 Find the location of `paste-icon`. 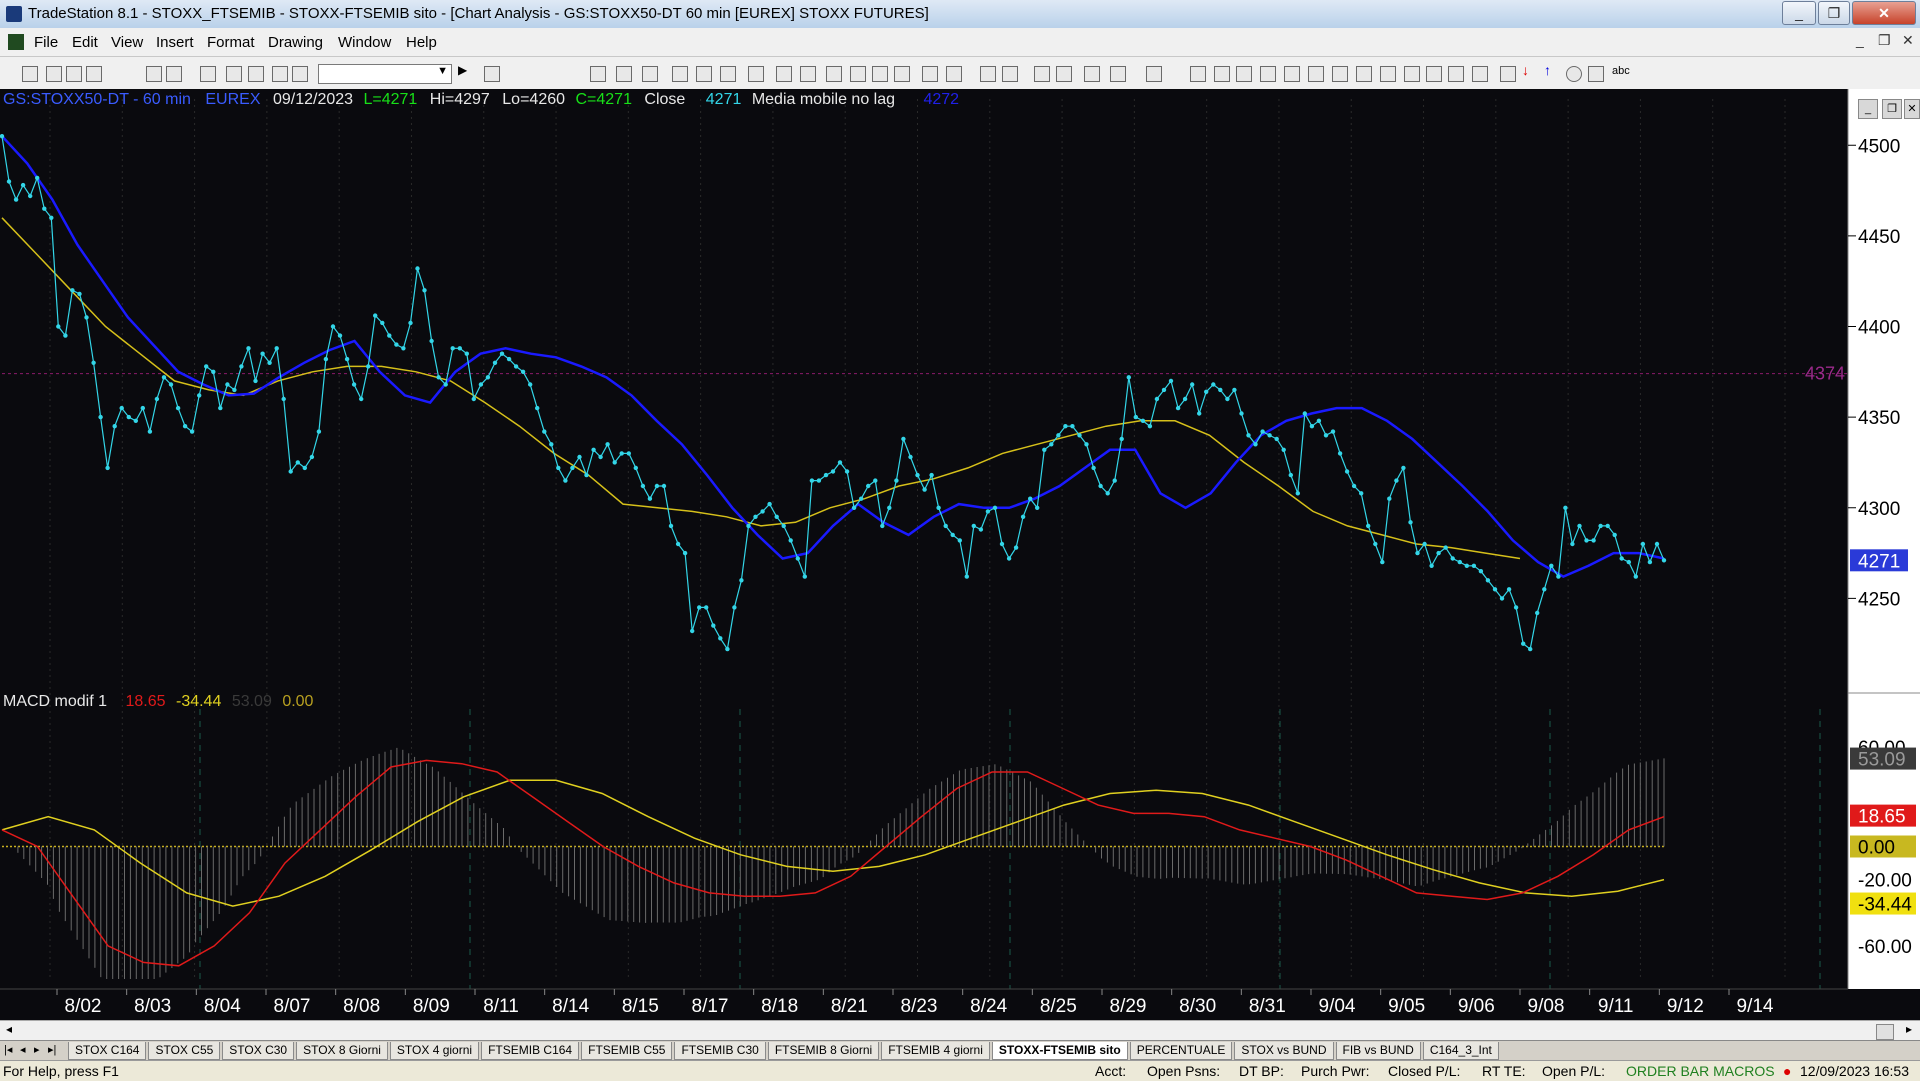

paste-icon is located at coordinates (234, 74).